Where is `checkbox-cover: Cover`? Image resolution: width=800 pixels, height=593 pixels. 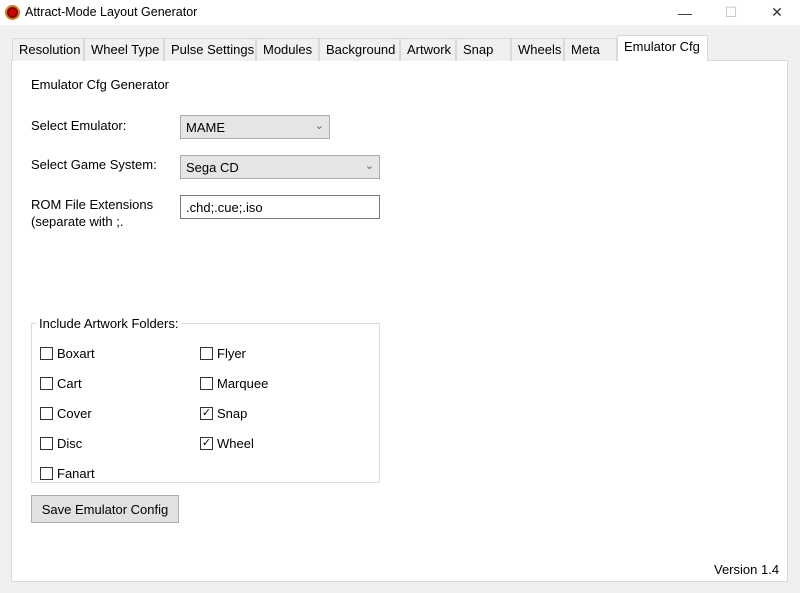
checkbox-cover: Cover is located at coordinates (66, 413).